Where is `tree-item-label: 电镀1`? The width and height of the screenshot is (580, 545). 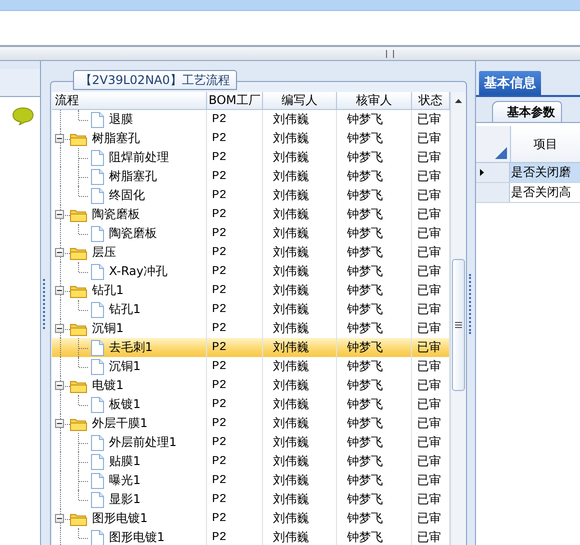 tree-item-label: 电镀1 is located at coordinates (105, 385).